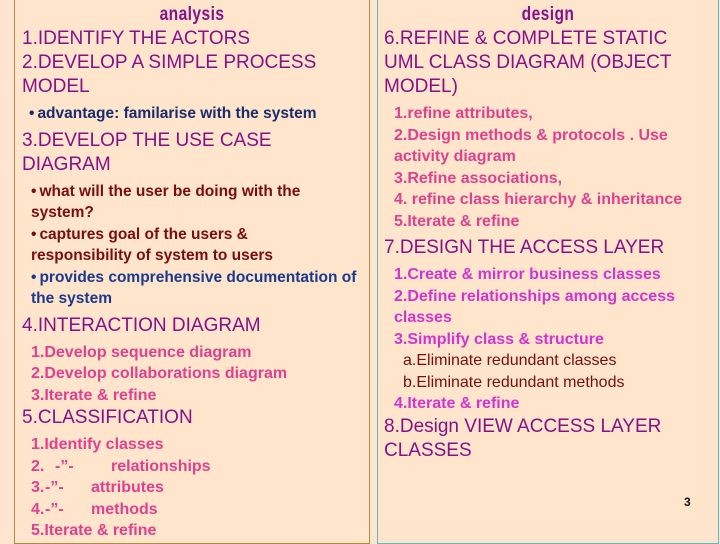 The image size is (720, 544). What do you see at coordinates (107, 417) in the screenshot?
I see `step-classification: 5.CLASSIFICATION` at bounding box center [107, 417].